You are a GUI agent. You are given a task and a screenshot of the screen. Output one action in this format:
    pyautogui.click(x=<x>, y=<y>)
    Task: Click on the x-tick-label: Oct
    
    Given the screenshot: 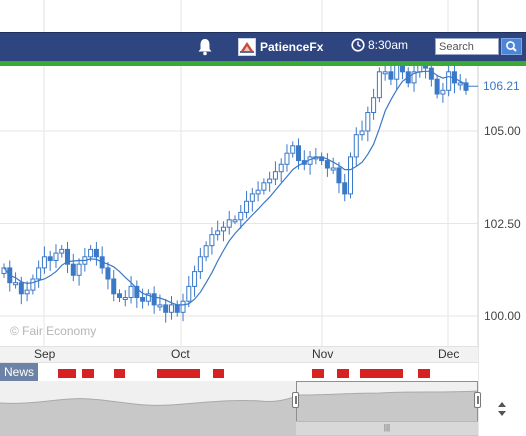 What is the action you would take?
    pyautogui.click(x=180, y=354)
    